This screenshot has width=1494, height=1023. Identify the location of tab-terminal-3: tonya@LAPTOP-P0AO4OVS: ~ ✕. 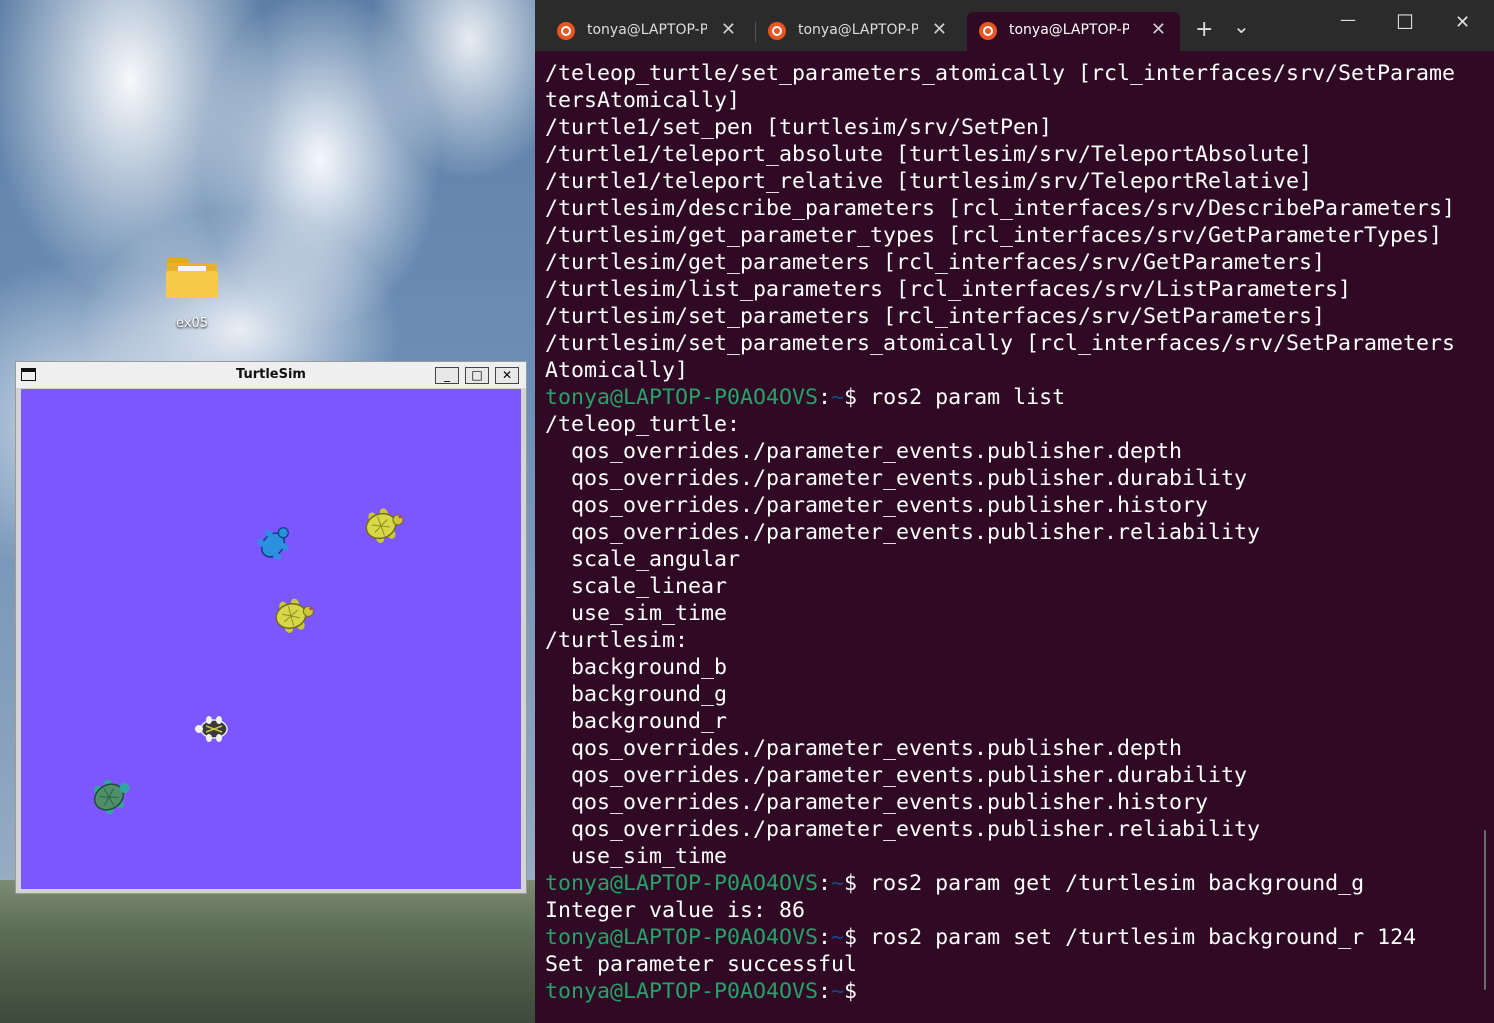
(1073, 31).